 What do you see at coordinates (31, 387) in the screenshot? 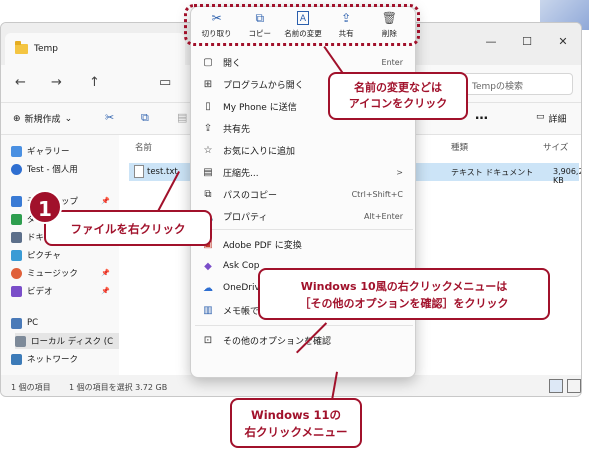
I see `item-count: 1 個の項目` at bounding box center [31, 387].